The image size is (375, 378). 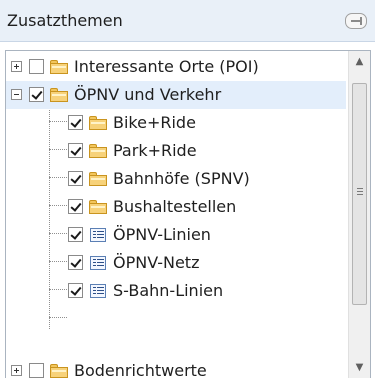 What do you see at coordinates (156, 262) in the screenshot?
I see `tree-item-label: ÖPNV-Netz` at bounding box center [156, 262].